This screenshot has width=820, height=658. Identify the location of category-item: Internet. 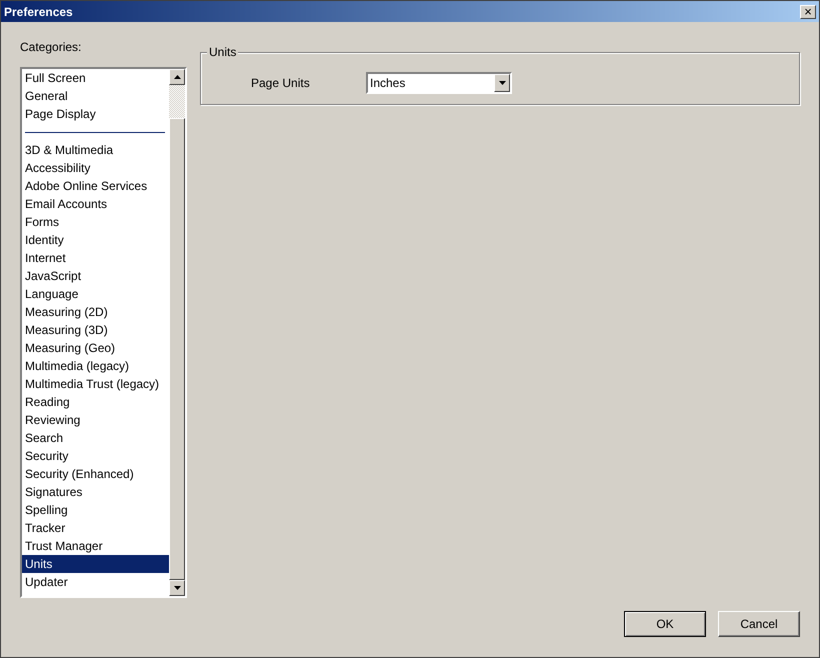
(95, 258).